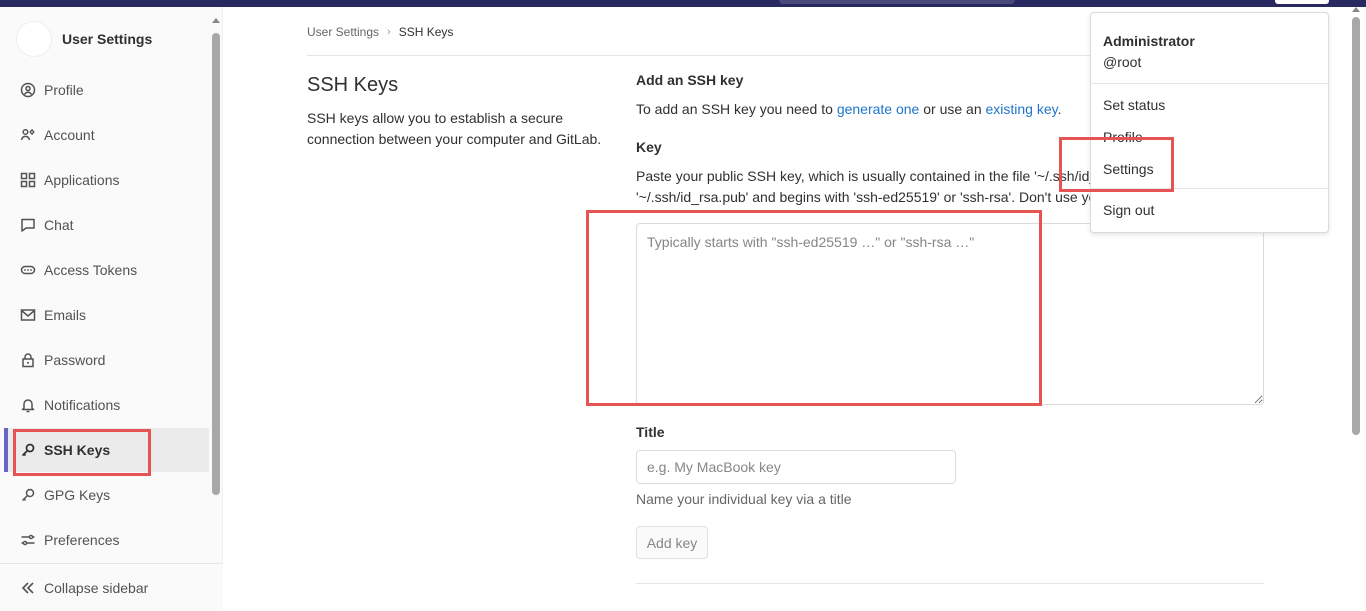 The height and width of the screenshot is (611, 1366). Describe the element at coordinates (106, 315) in the screenshot. I see `sidebar-item-emails: Emails` at that location.